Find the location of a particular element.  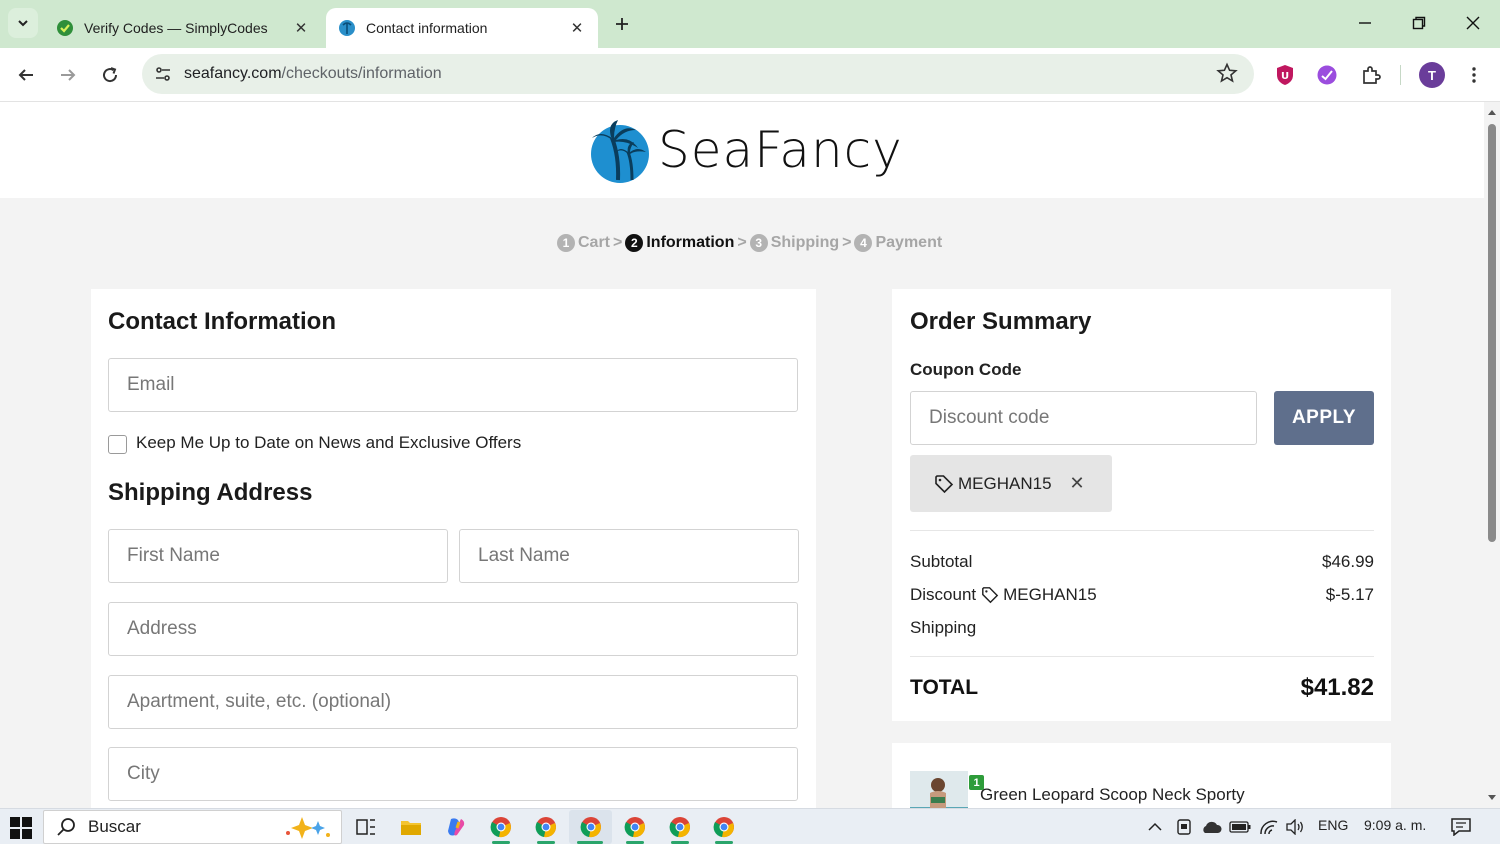

newsletter-checkbox is located at coordinates (117, 444).